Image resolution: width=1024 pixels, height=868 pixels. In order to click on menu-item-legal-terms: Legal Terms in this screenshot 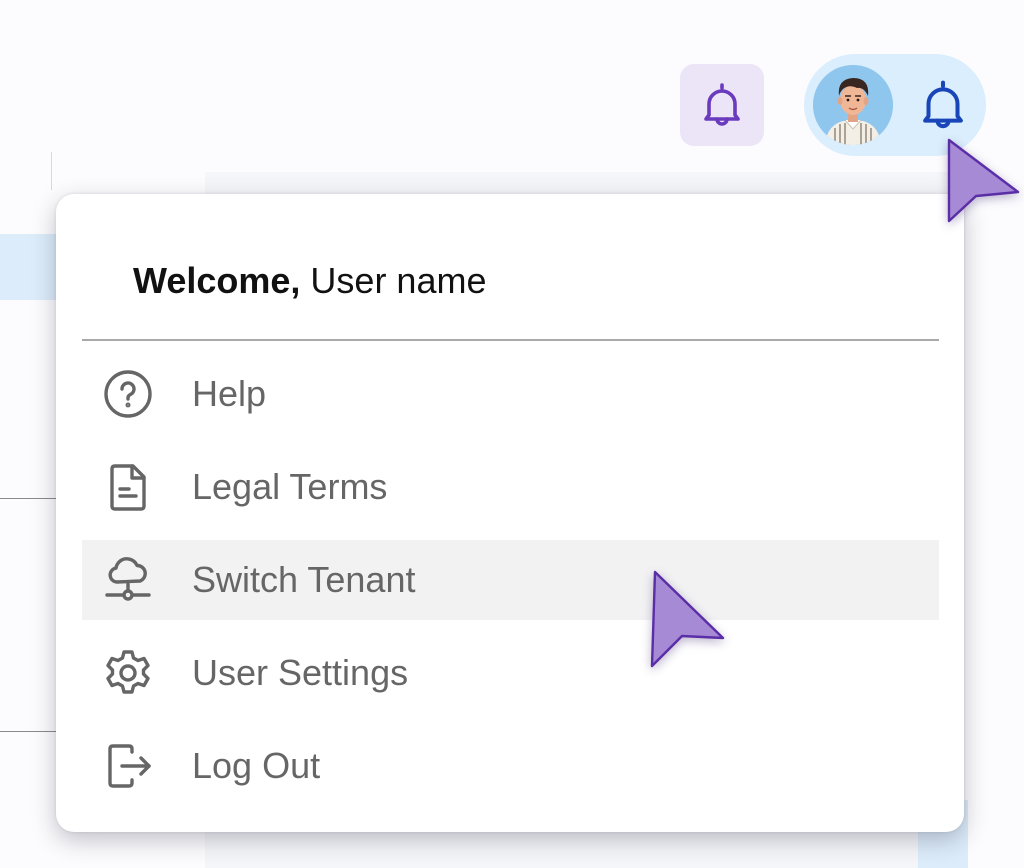, I will do `click(510, 487)`.